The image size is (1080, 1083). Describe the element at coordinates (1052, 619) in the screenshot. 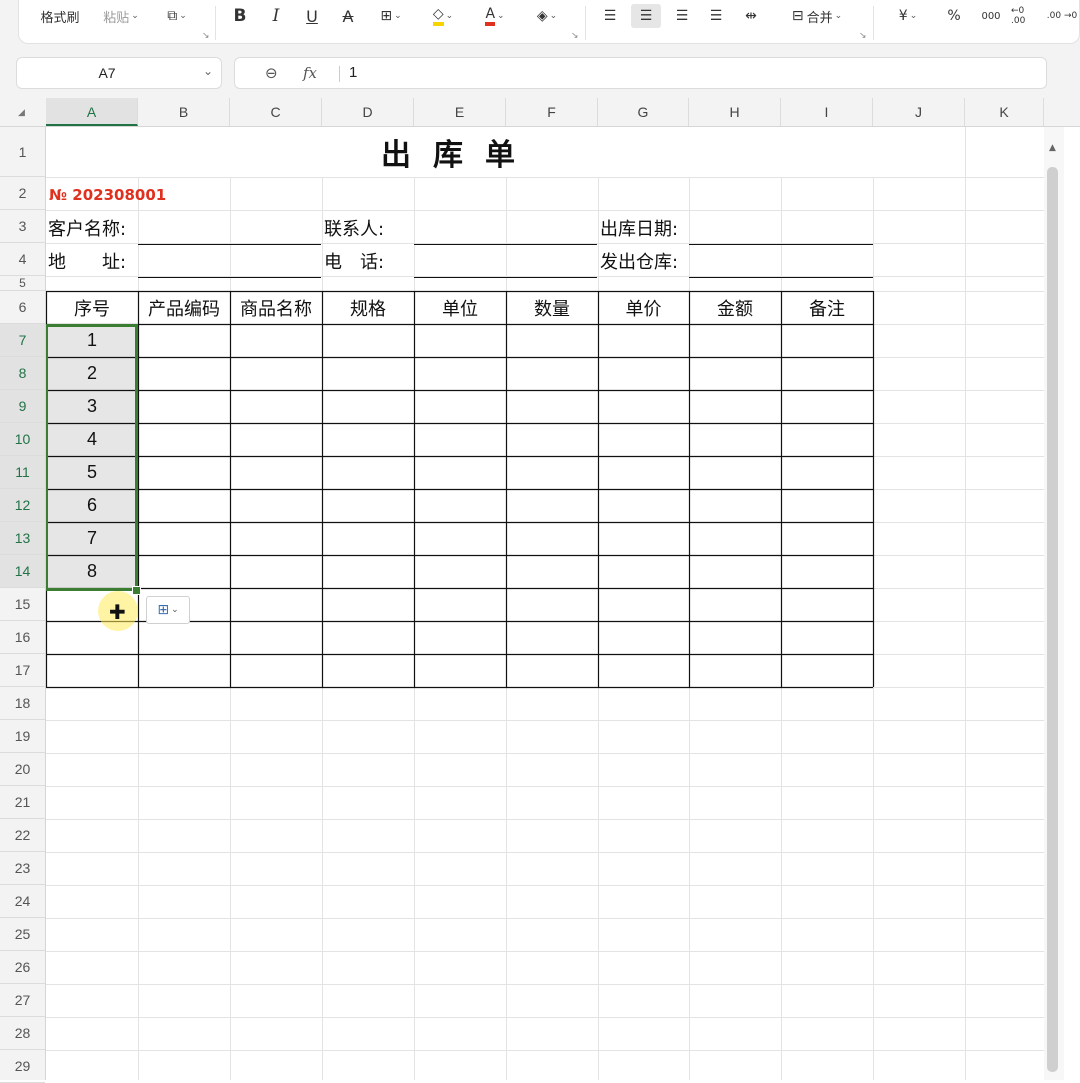

I see `scrollbar-thumb` at that location.